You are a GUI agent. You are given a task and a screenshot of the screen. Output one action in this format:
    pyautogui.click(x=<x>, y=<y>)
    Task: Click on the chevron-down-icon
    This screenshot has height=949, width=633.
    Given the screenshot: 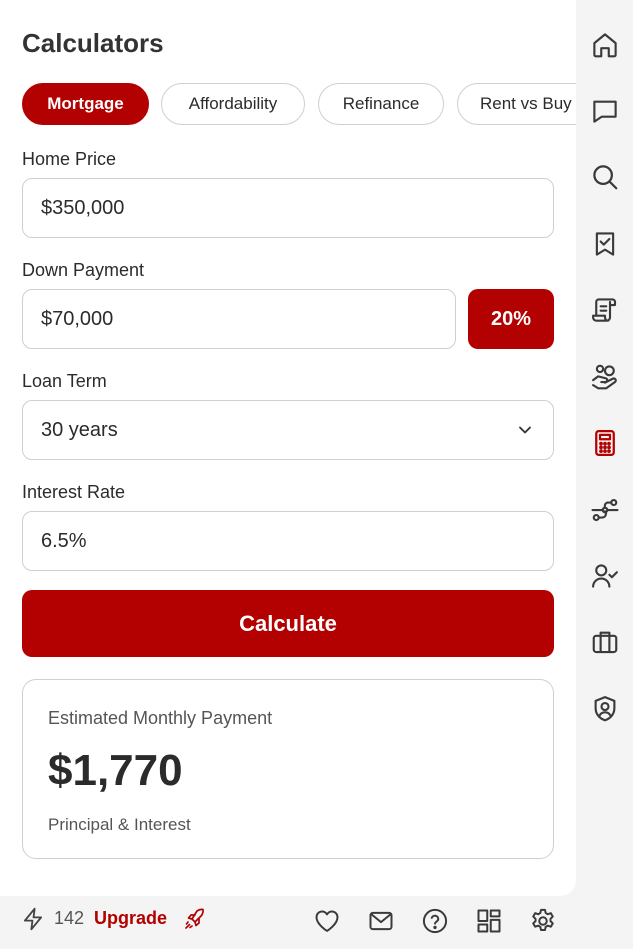 What is the action you would take?
    pyautogui.click(x=525, y=430)
    